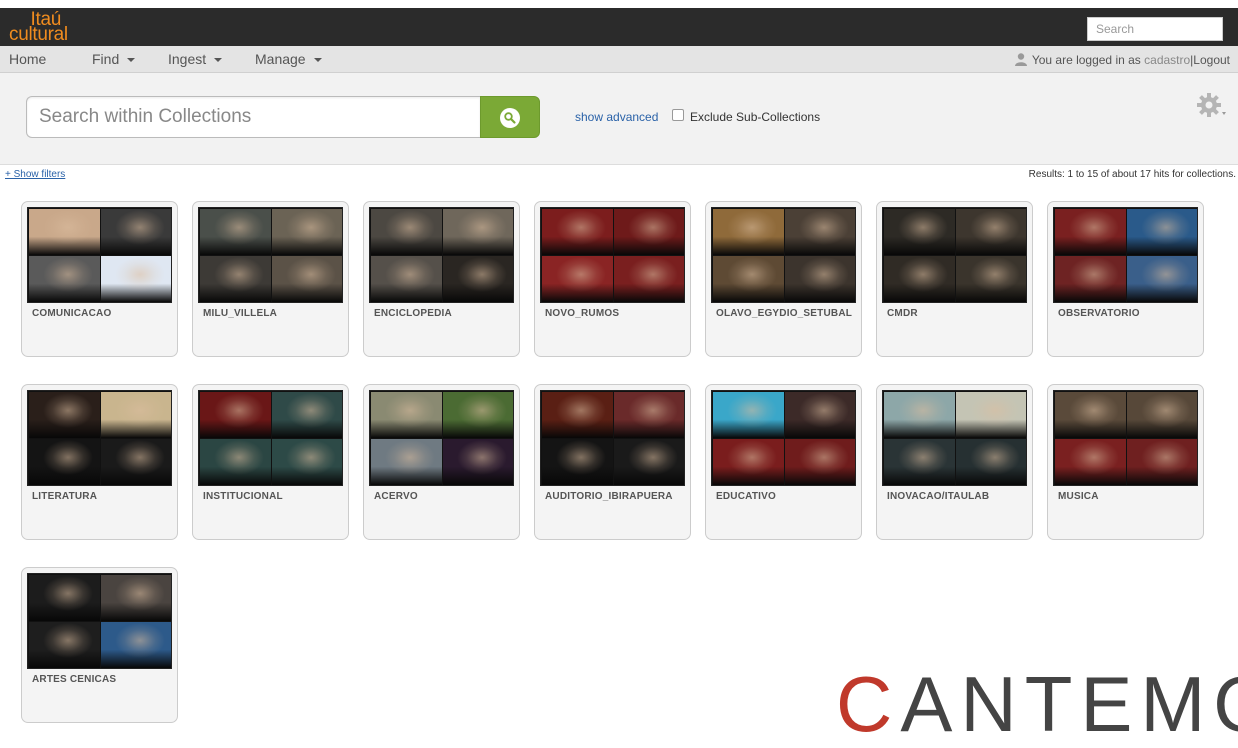  I want to click on gear-icon, so click(1212, 108).